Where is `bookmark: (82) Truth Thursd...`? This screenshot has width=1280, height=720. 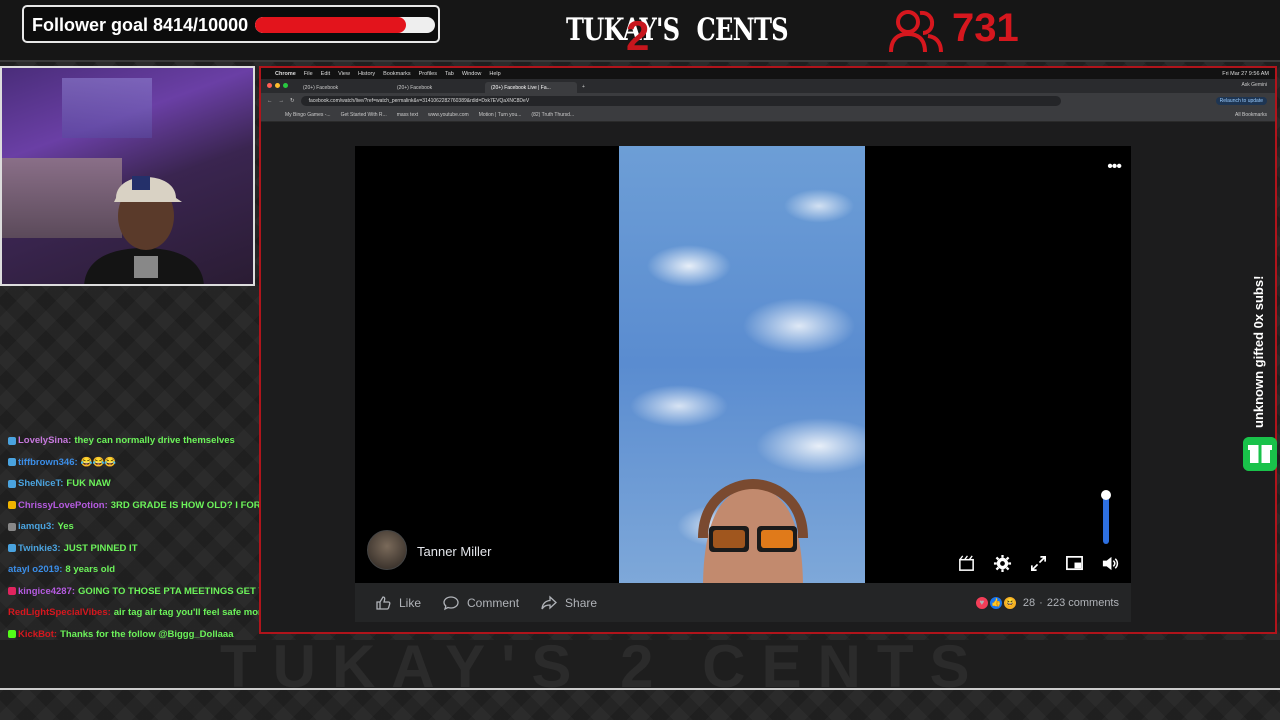
bookmark: (82) Truth Thursd... is located at coordinates (552, 115).